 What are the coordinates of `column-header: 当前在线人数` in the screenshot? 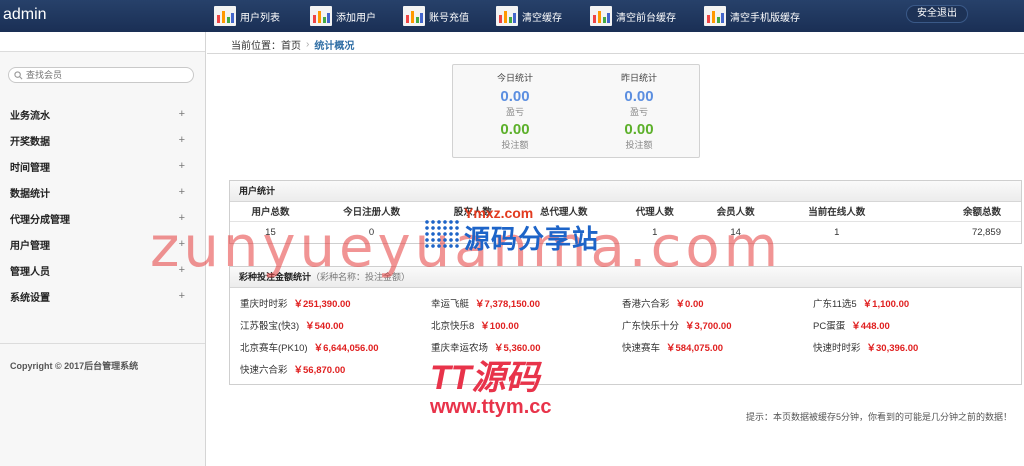 It's located at (837, 212).